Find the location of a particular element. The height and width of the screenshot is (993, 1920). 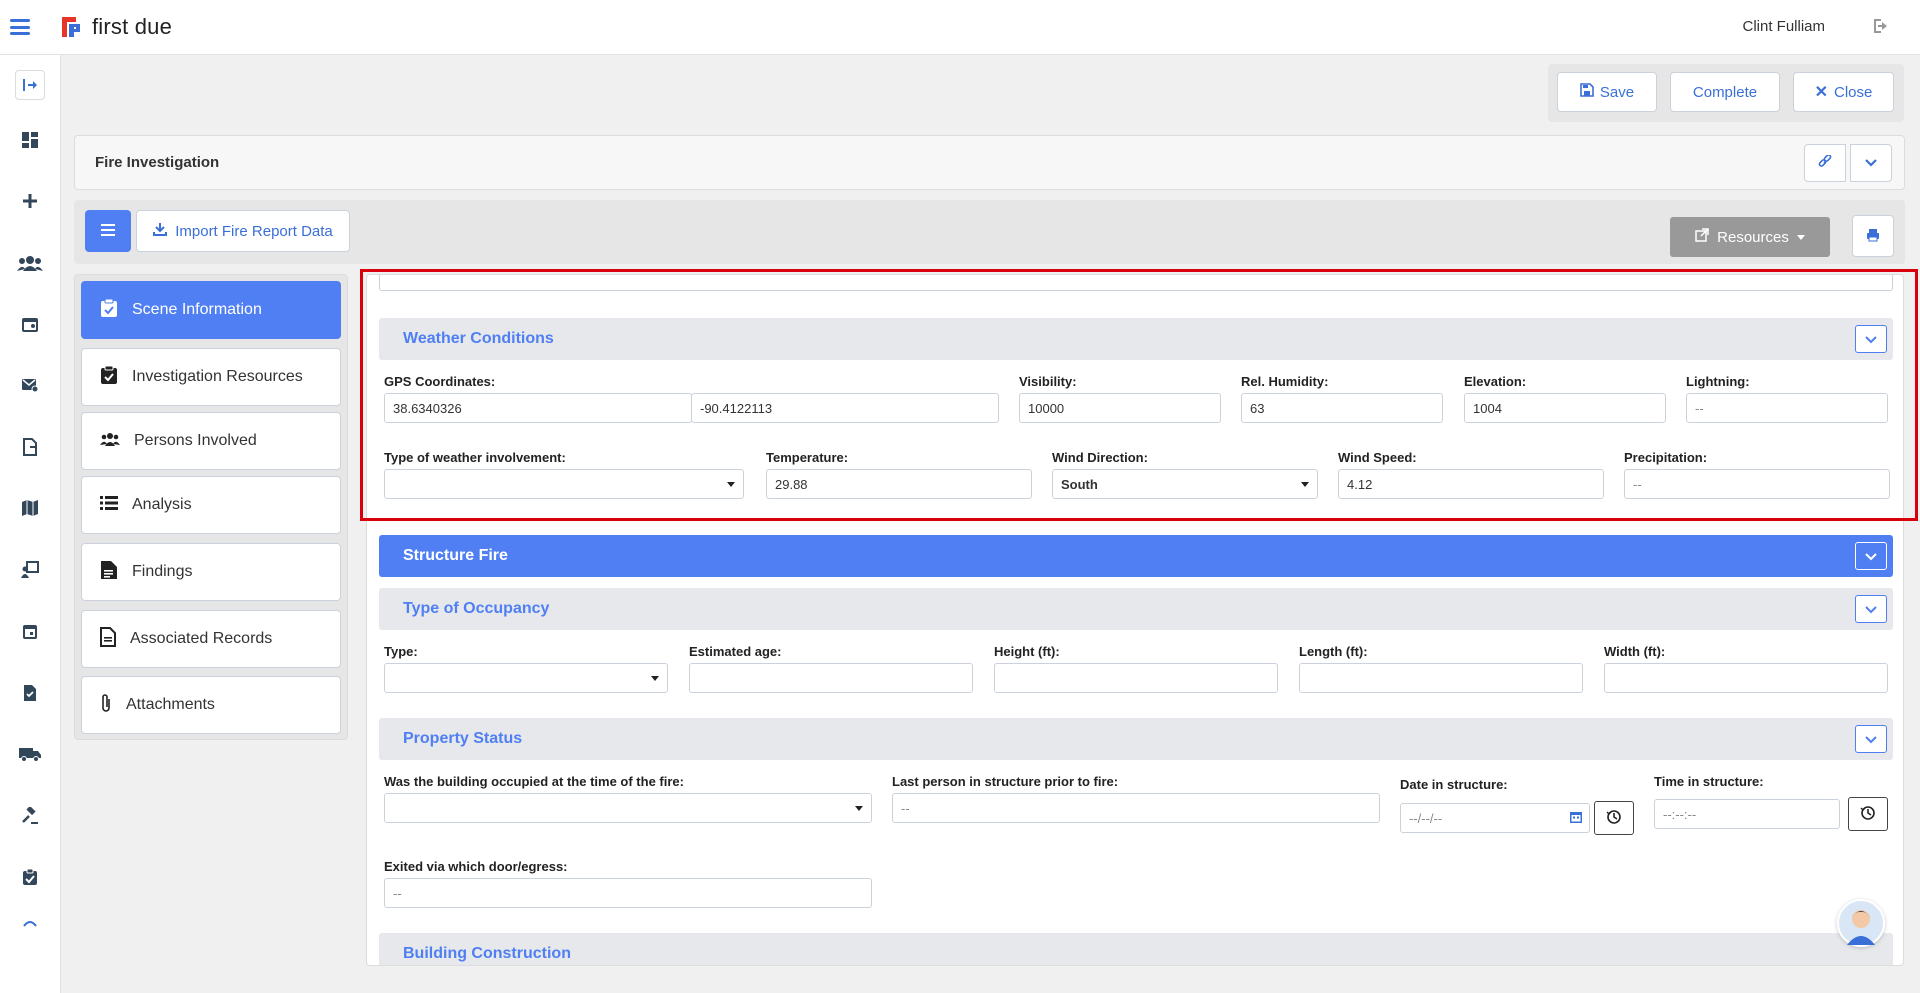

expand-header-button is located at coordinates (1871, 163).